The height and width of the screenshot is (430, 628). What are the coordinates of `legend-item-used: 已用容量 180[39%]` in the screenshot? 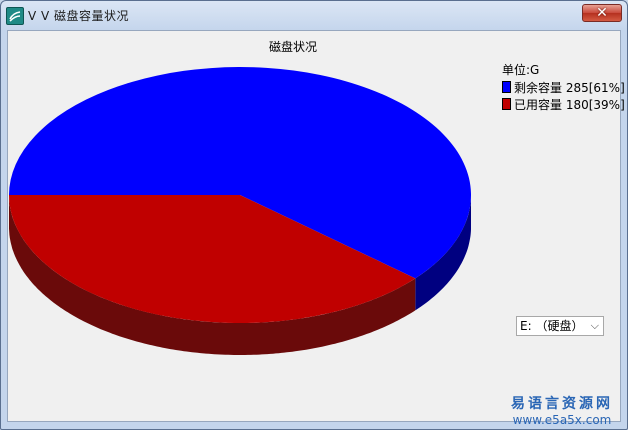 It's located at (563, 104).